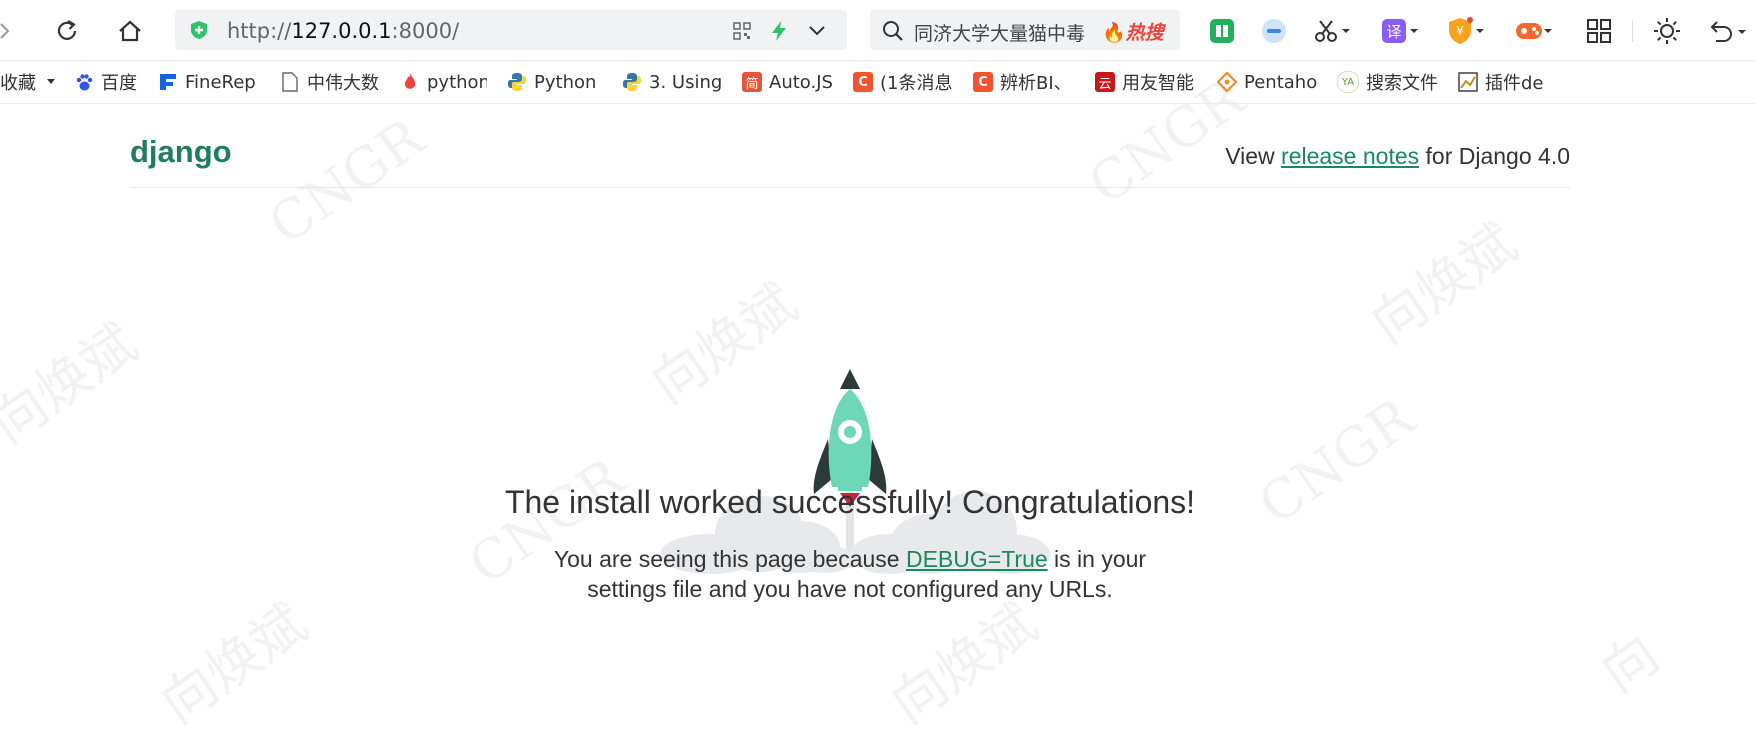  Describe the element at coordinates (1667, 31) in the screenshot. I see `brightness-sun-icon` at that location.